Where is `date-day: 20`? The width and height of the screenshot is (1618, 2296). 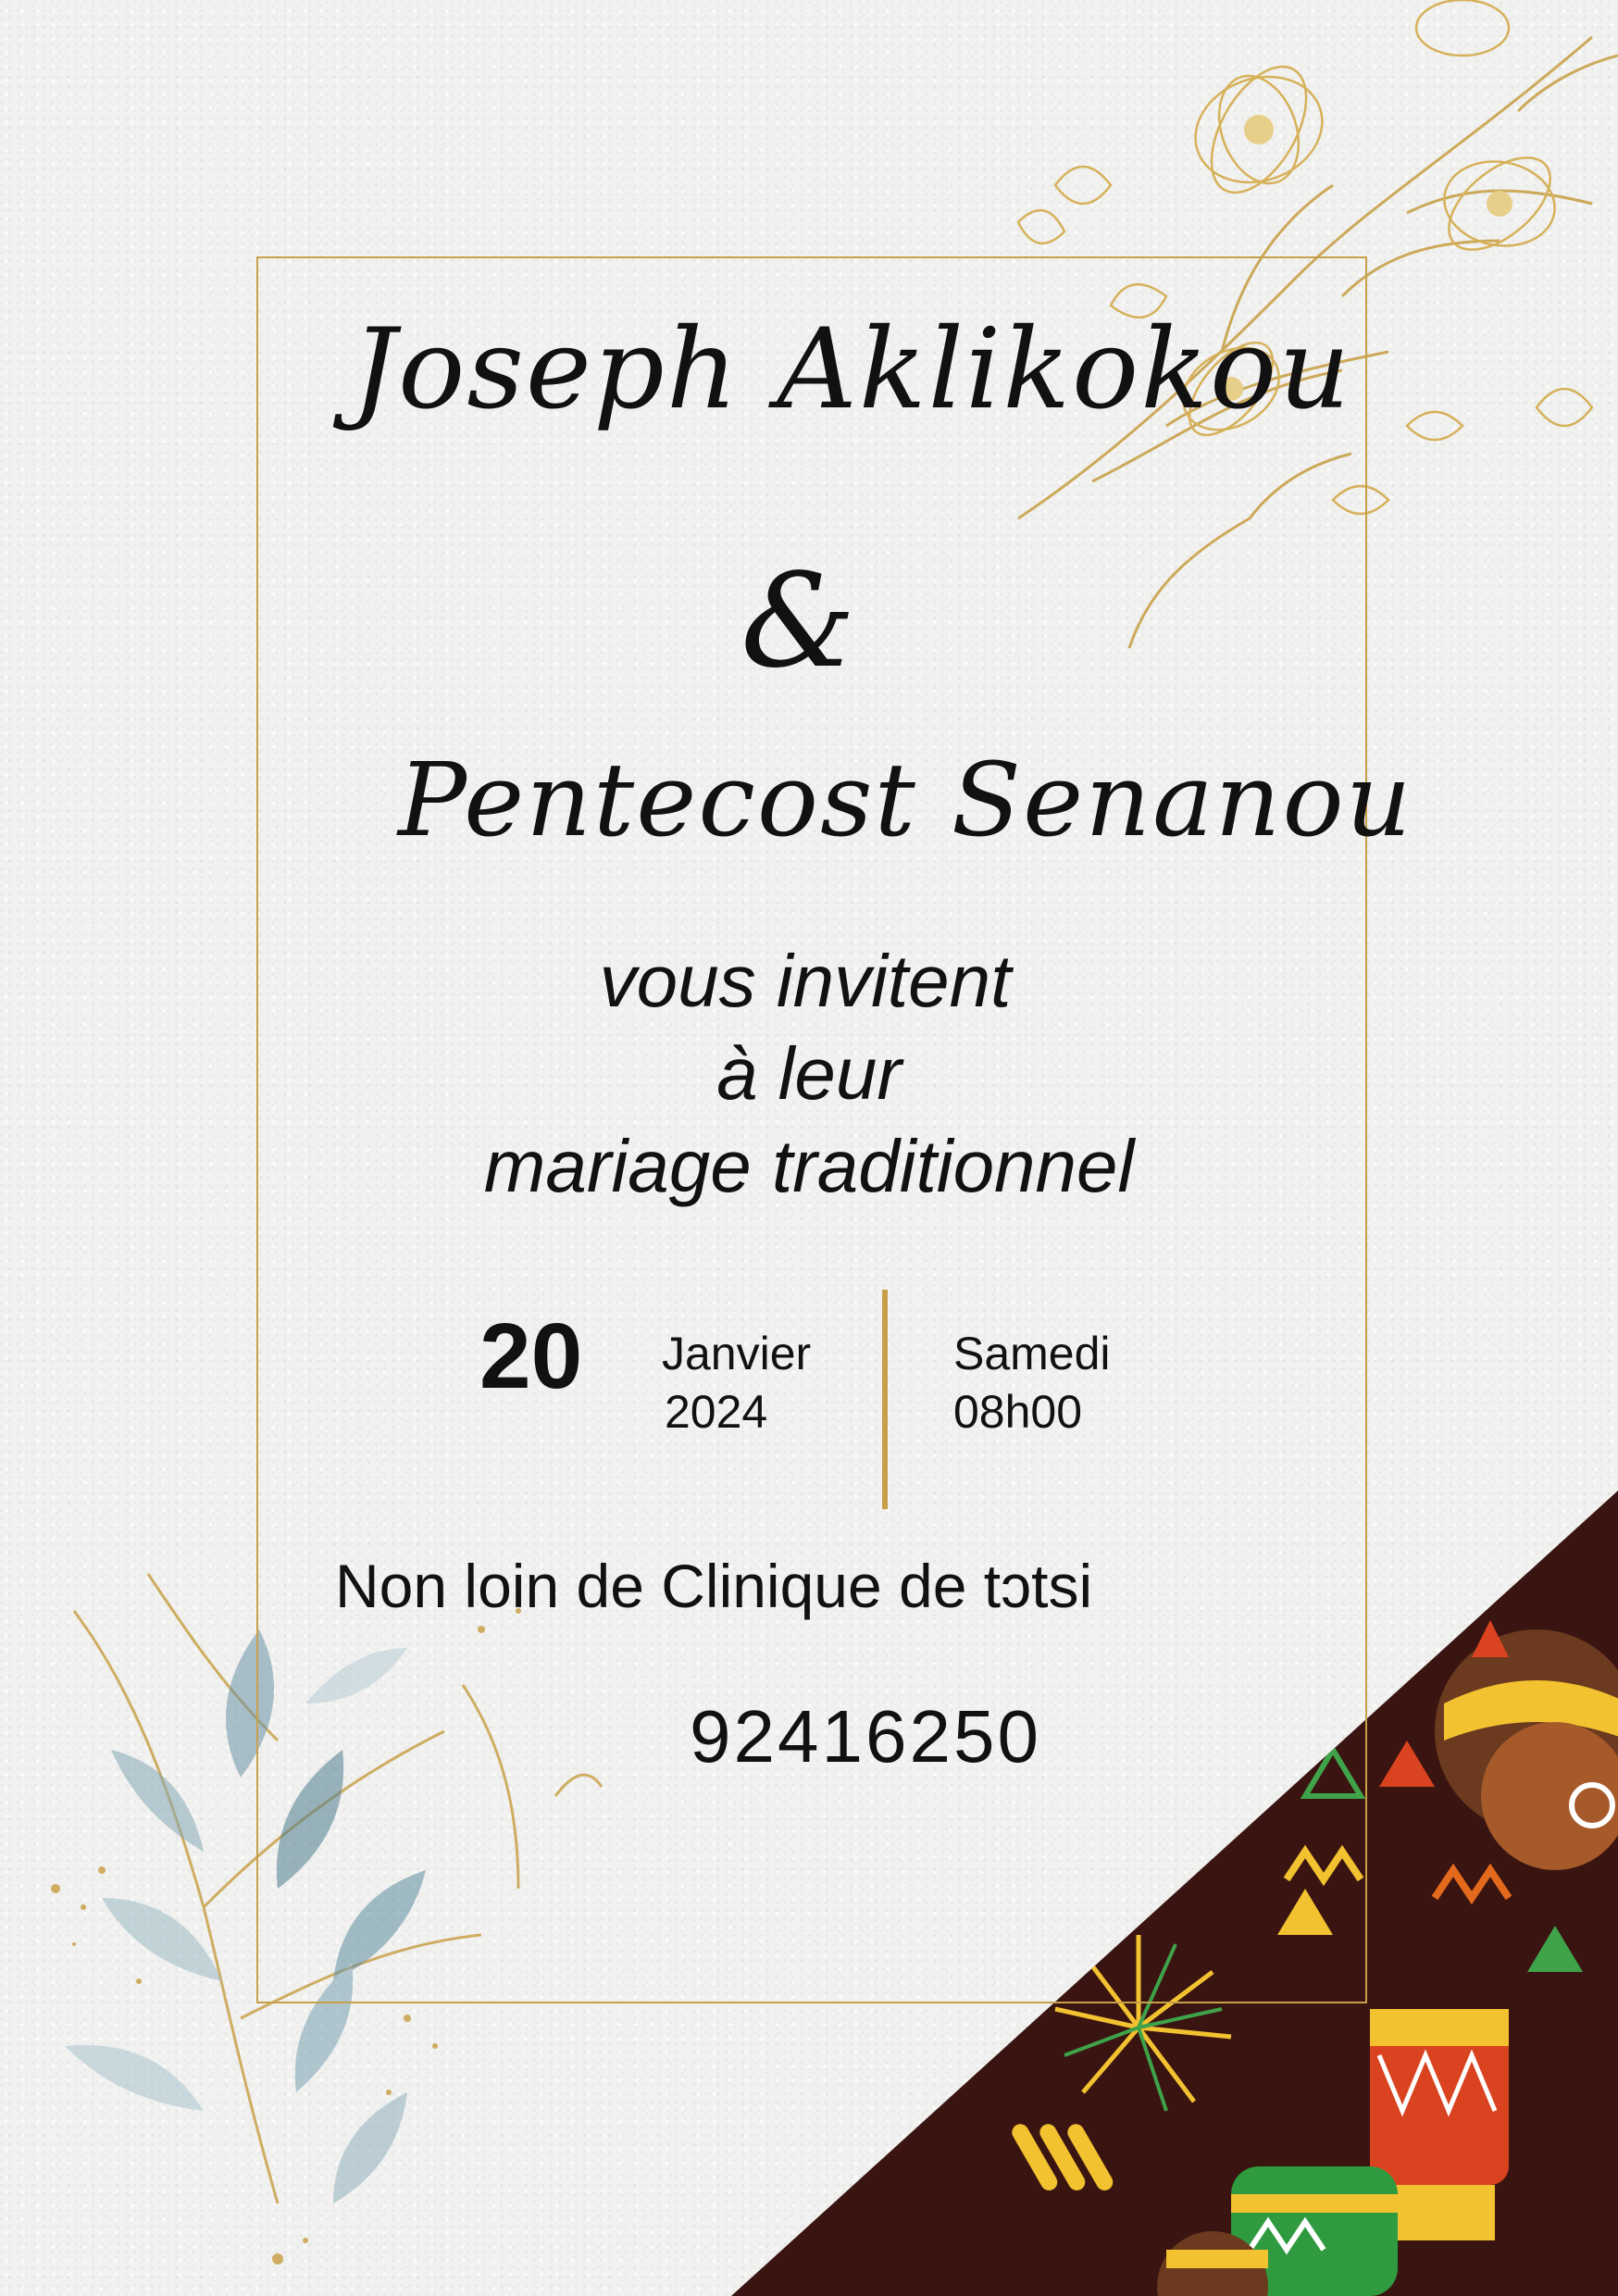
date-day: 20 is located at coordinates (531, 1356).